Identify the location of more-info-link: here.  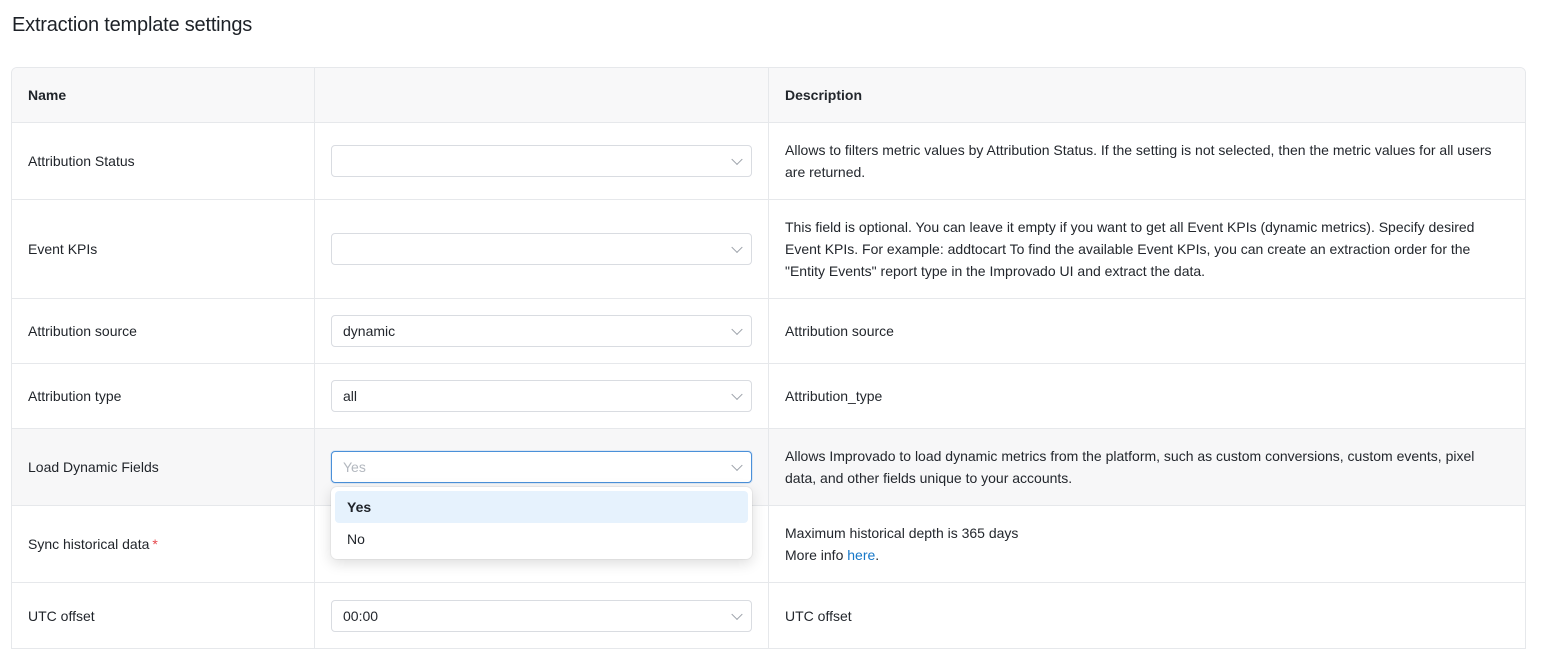
(861, 555).